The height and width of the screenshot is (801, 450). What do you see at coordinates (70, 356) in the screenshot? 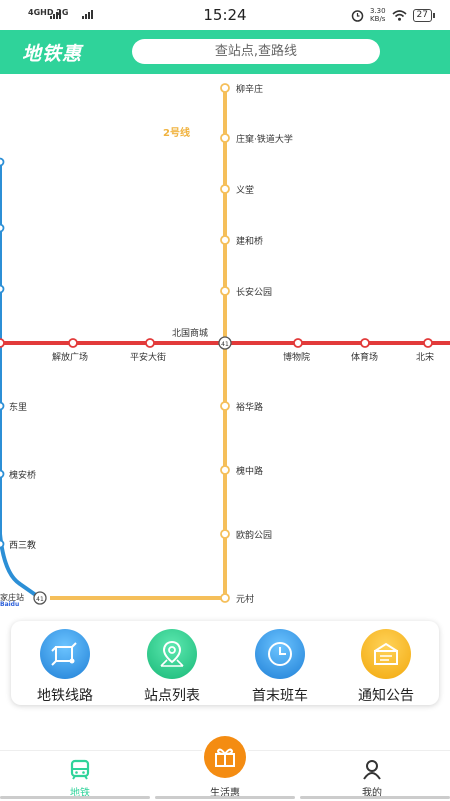
I see `station-label: 解放广场` at bounding box center [70, 356].